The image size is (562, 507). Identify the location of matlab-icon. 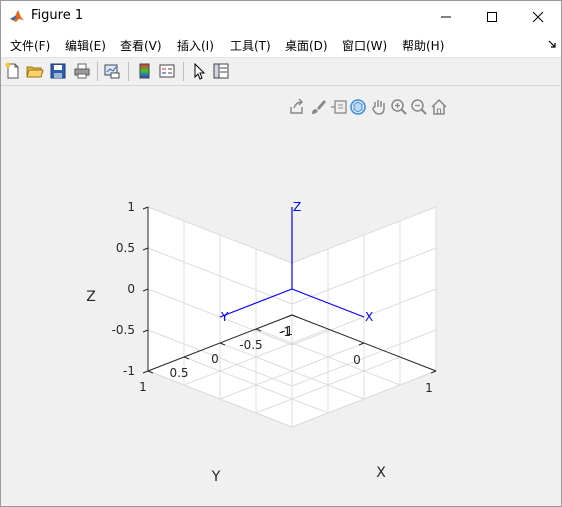
(17, 16).